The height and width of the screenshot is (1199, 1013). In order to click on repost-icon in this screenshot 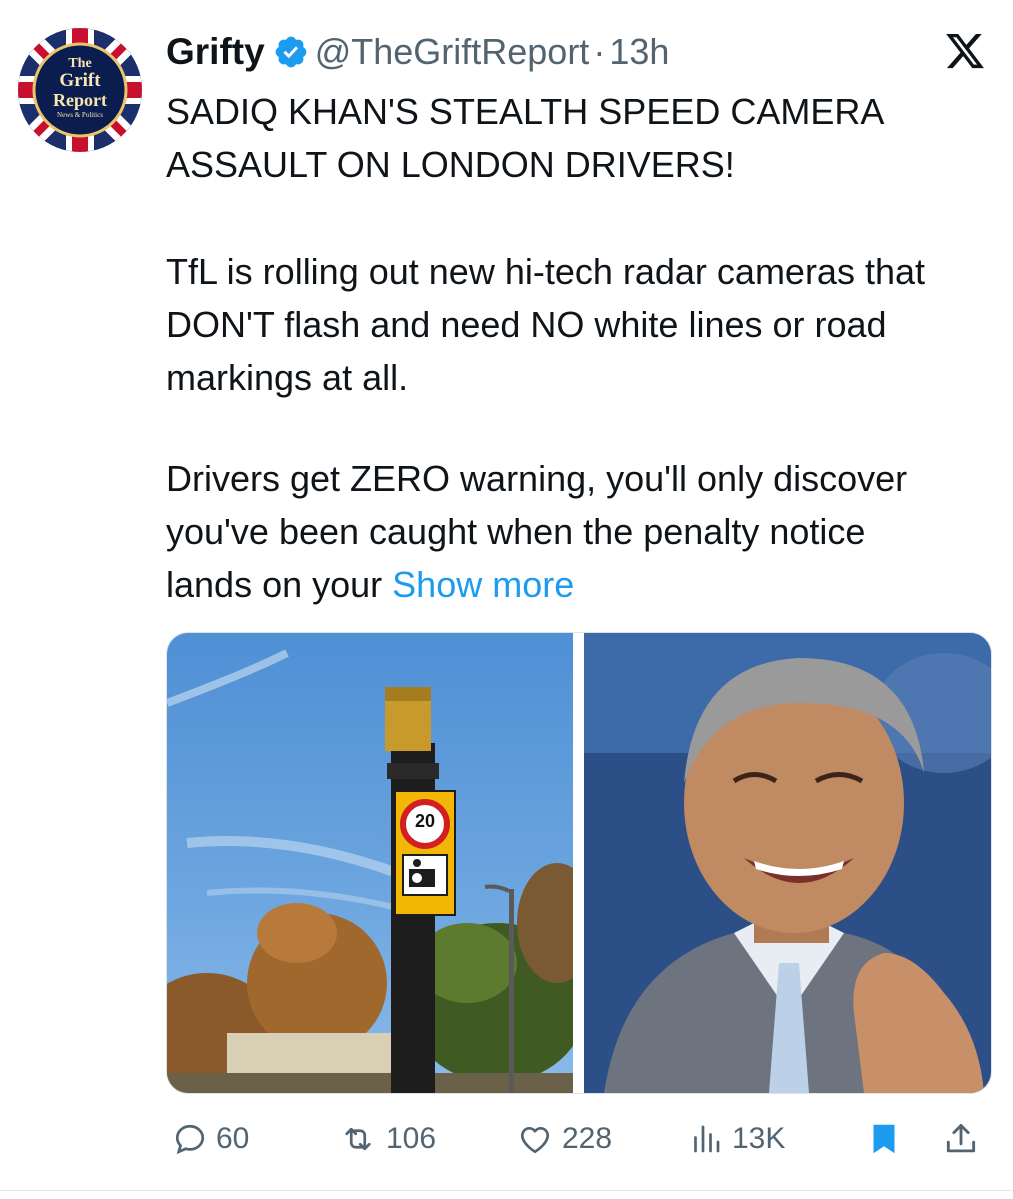, I will do `click(358, 1139)`.